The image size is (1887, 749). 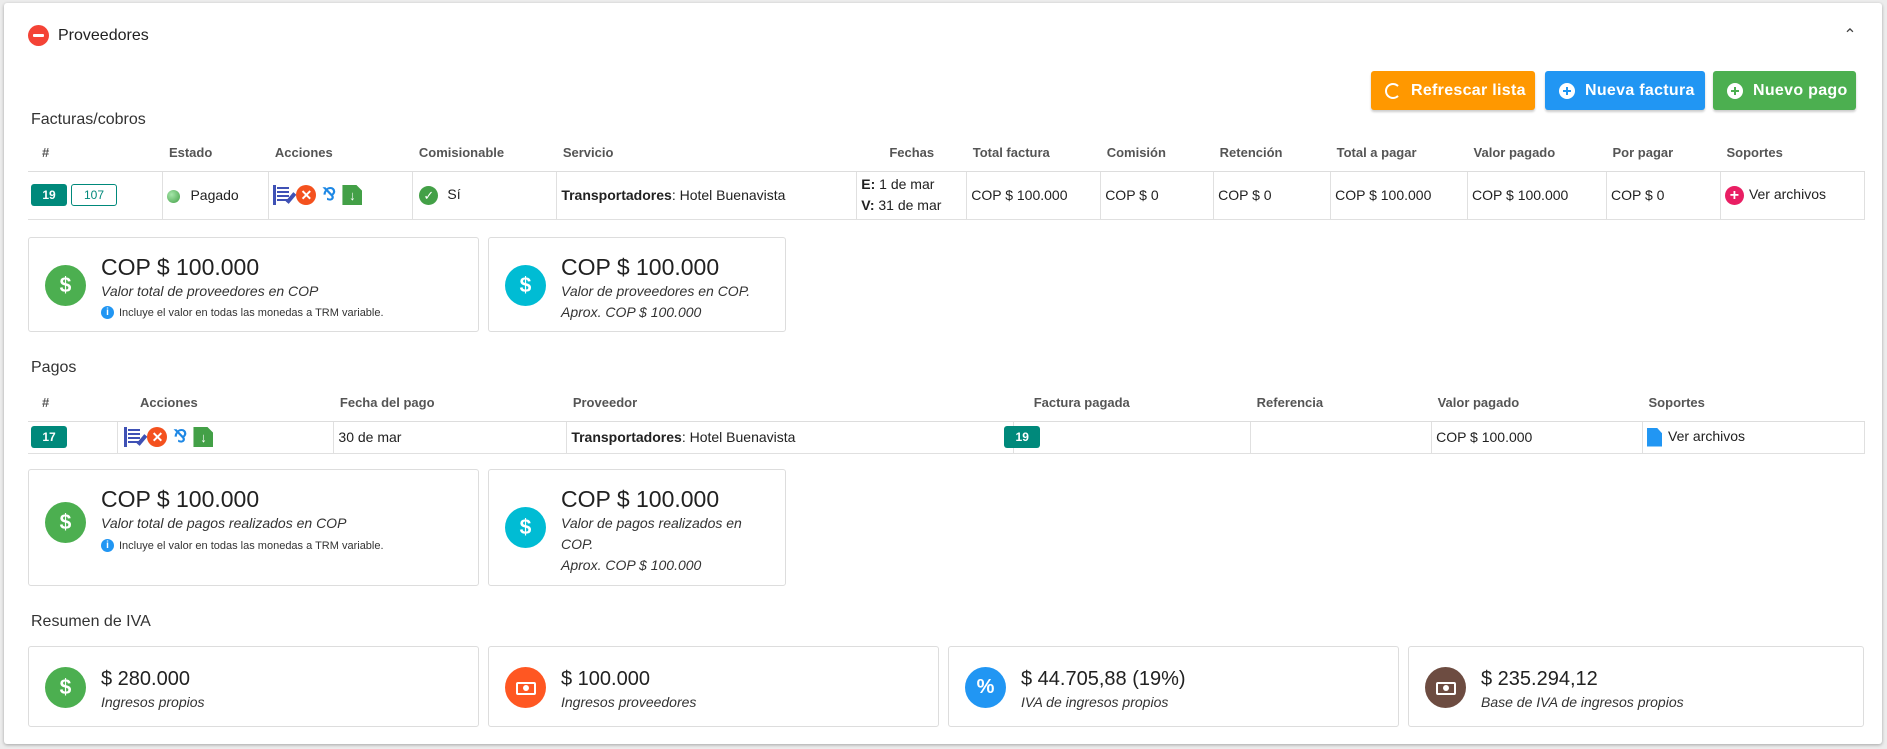 What do you see at coordinates (651, 523) in the screenshot?
I see `card-label: Valor de pagos realizados en` at bounding box center [651, 523].